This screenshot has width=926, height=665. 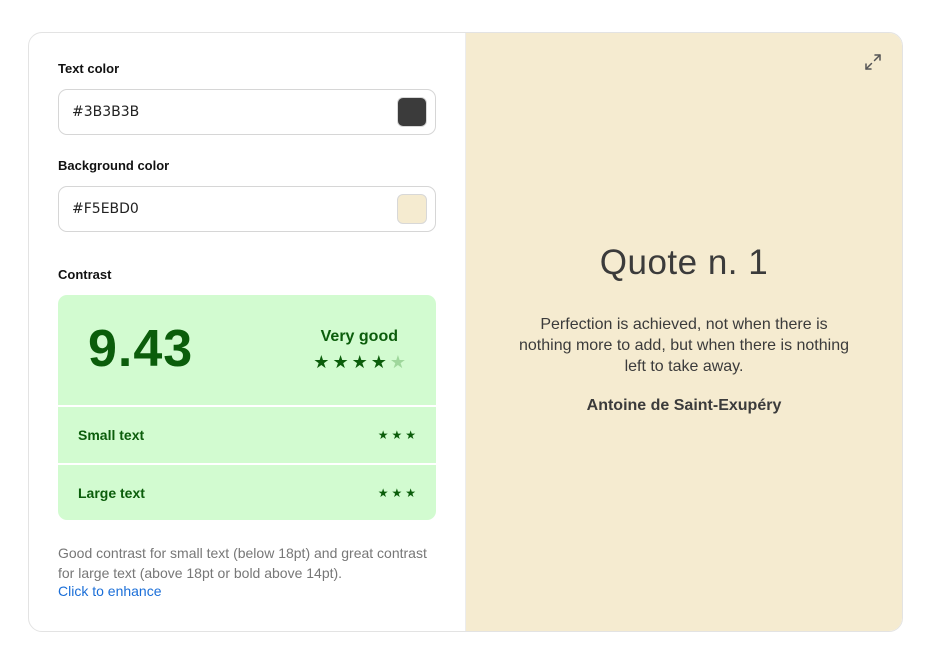 What do you see at coordinates (111, 435) in the screenshot?
I see `small-text-label: Small text` at bounding box center [111, 435].